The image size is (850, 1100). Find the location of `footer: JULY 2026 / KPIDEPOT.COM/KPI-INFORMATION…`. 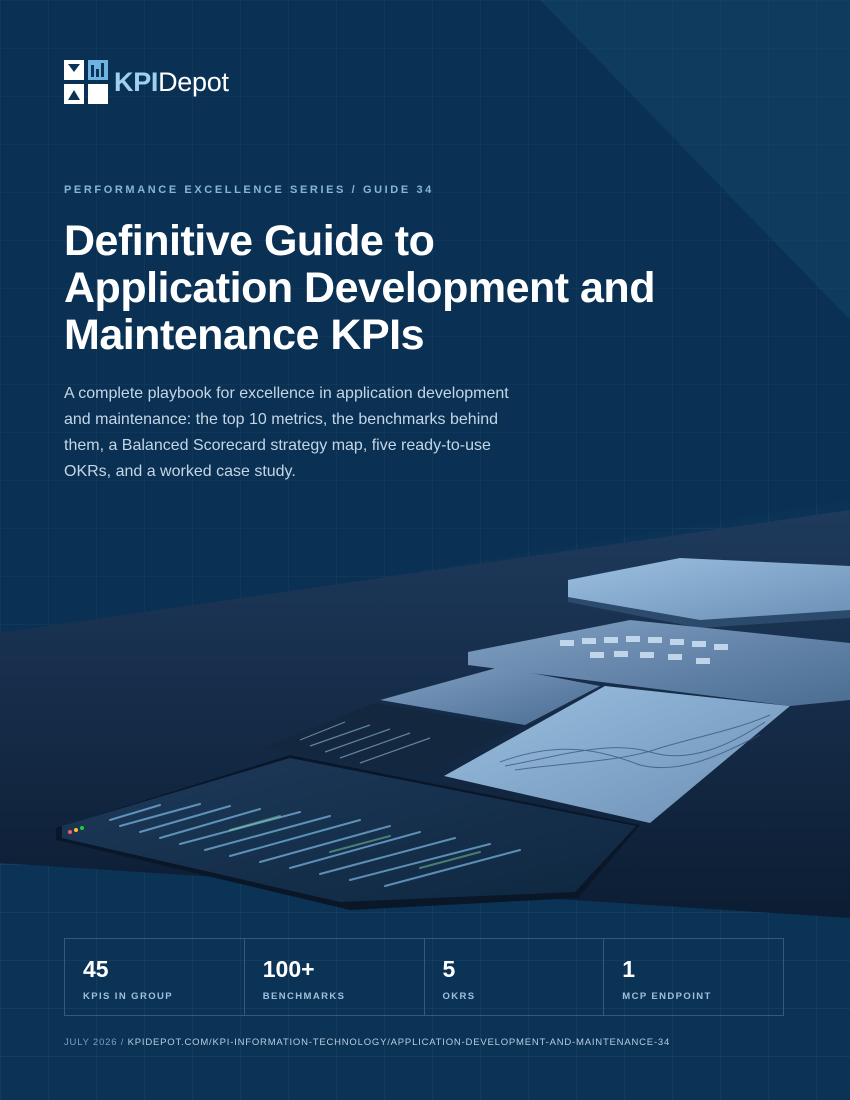

footer: JULY 2026 / KPIDEPOT.COM/KPI-INFORMATION… is located at coordinates (367, 1042).